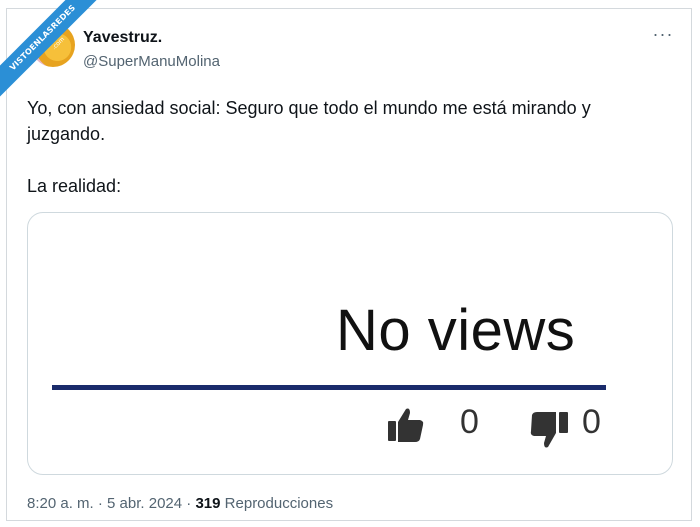 The image size is (700, 527). Describe the element at coordinates (549, 430) in the screenshot. I see `thumbs-down-icon` at that location.